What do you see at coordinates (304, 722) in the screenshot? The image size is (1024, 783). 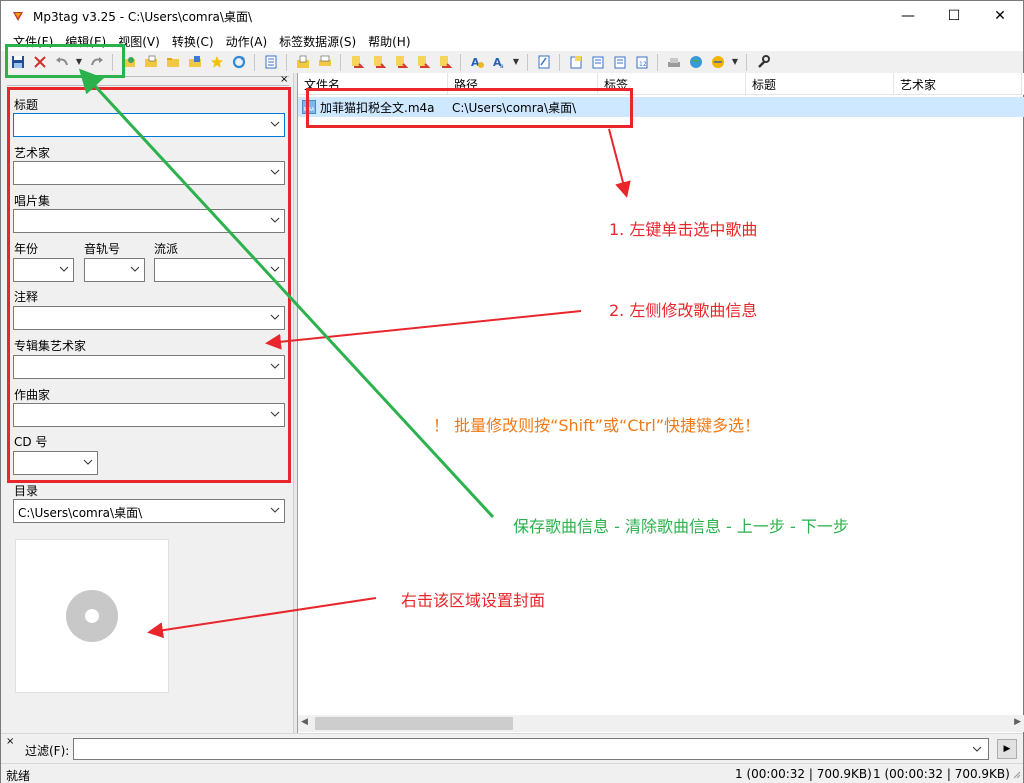 I see `scroll-left-icon: ◀` at bounding box center [304, 722].